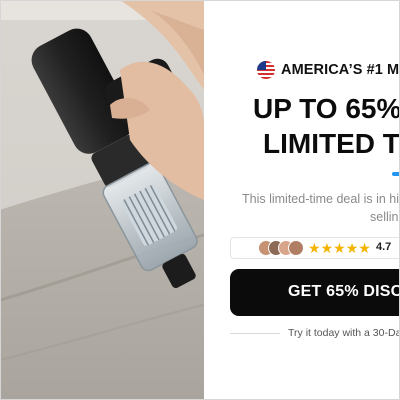  Describe the element at coordinates (321, 199) in the screenshot. I see `description-line-1: This limited-time deal is in high` at that location.